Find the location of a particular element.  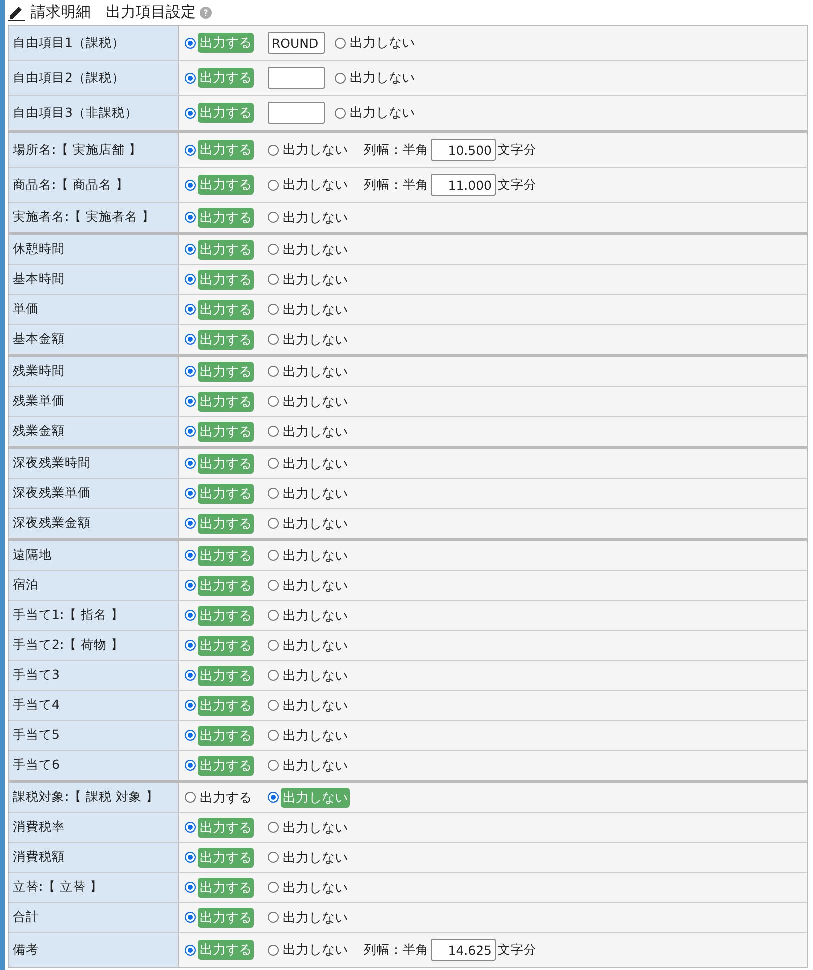

item-label: 手当て6 is located at coordinates (36, 765).